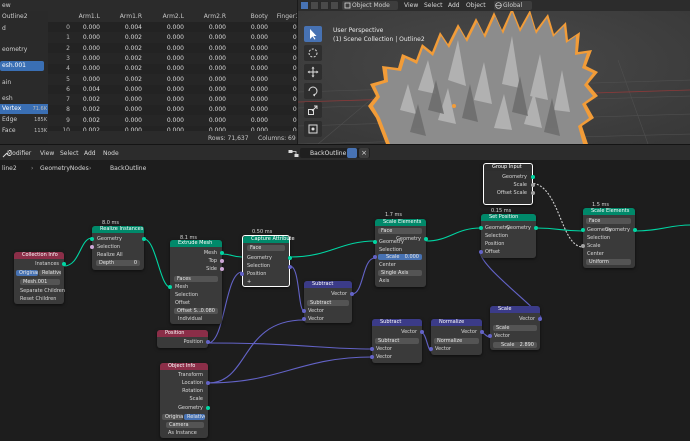 This screenshot has height=441, width=690. What do you see at coordinates (249, 282) in the screenshot?
I see `add-item-plus: +` at bounding box center [249, 282].